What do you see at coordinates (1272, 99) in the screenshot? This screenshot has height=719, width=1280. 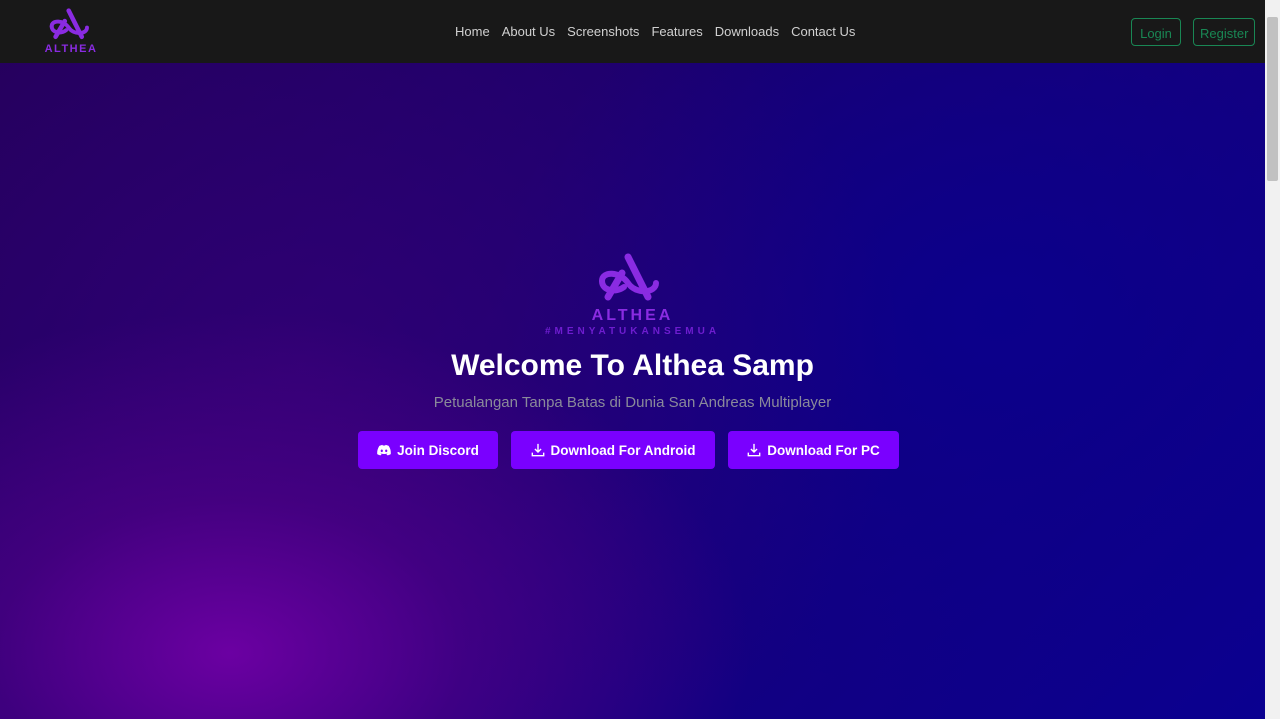 I see `scrollbar-thumb` at bounding box center [1272, 99].